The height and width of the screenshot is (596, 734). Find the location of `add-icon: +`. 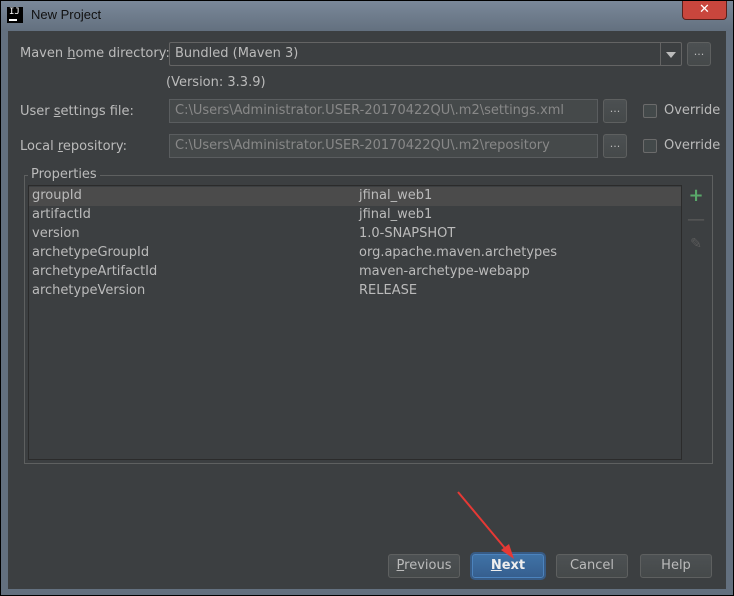

add-icon: + is located at coordinates (696, 197).